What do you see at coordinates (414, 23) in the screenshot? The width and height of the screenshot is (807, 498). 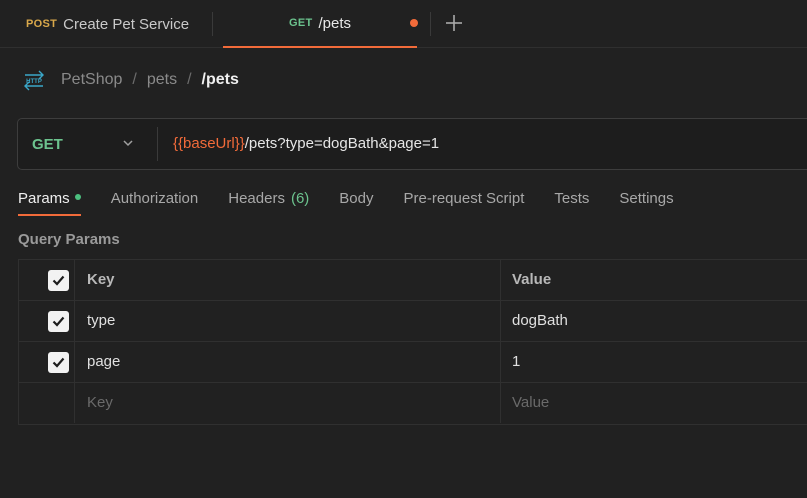 I see `unsaved-changes-dot` at bounding box center [414, 23].